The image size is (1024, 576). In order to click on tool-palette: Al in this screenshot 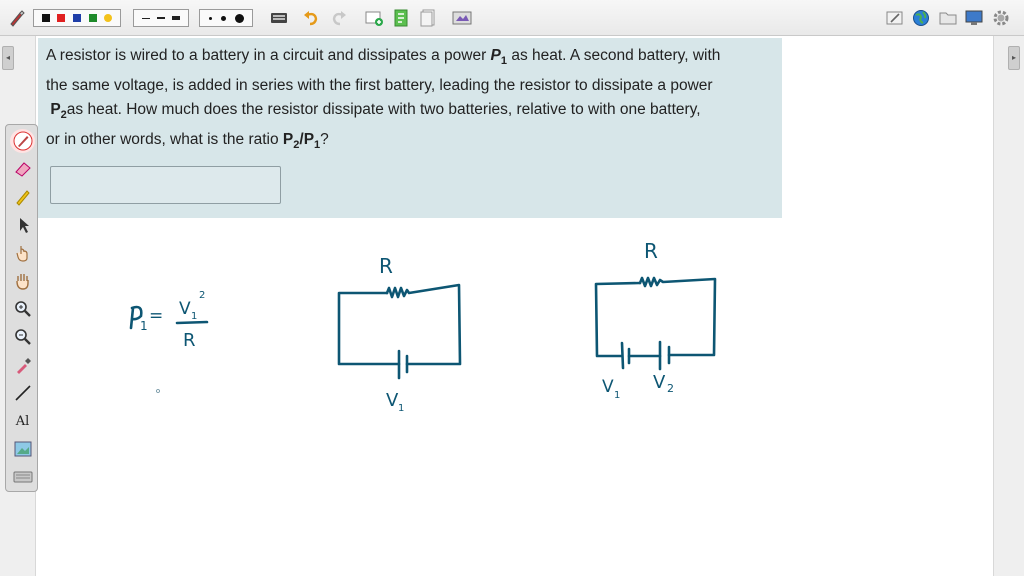, I will do `click(21, 308)`.